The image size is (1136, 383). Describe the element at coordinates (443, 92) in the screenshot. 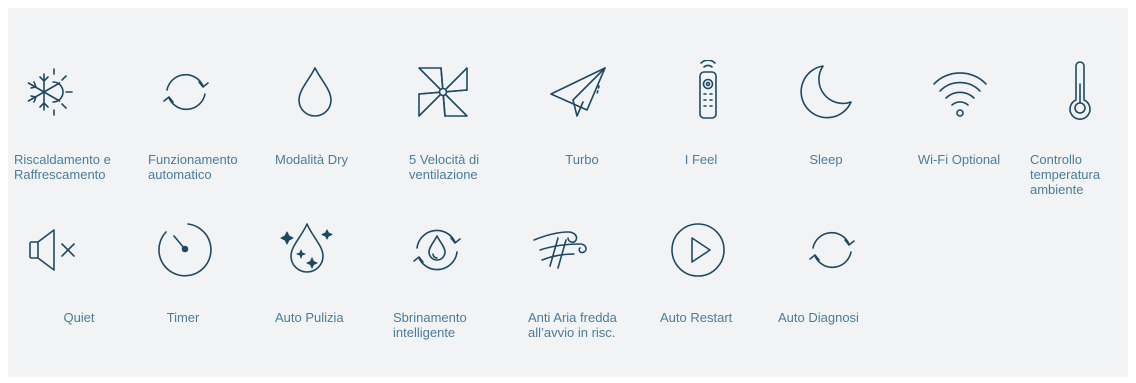

I see `pinwheel-fan-icon` at that location.